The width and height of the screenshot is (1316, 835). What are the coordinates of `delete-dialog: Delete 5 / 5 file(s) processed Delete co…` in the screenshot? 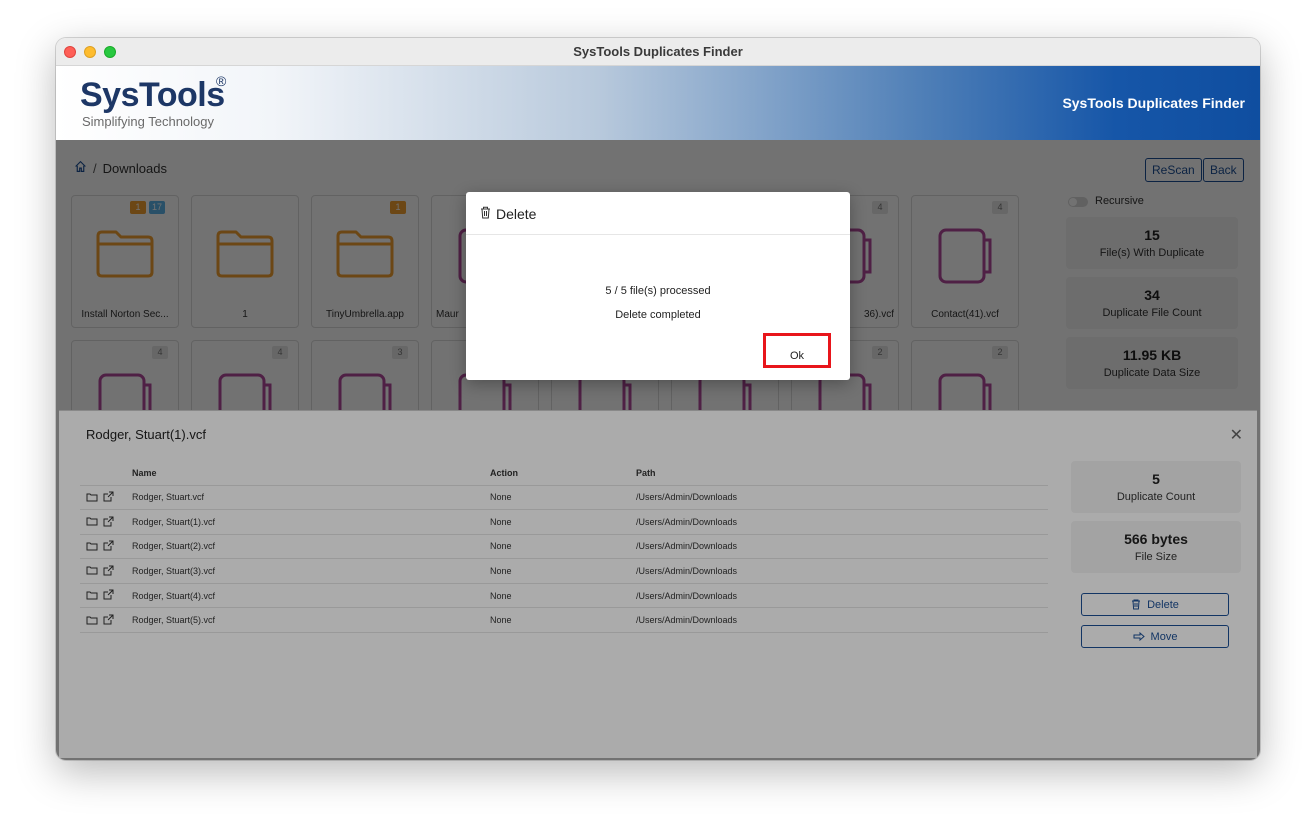 It's located at (658, 286).